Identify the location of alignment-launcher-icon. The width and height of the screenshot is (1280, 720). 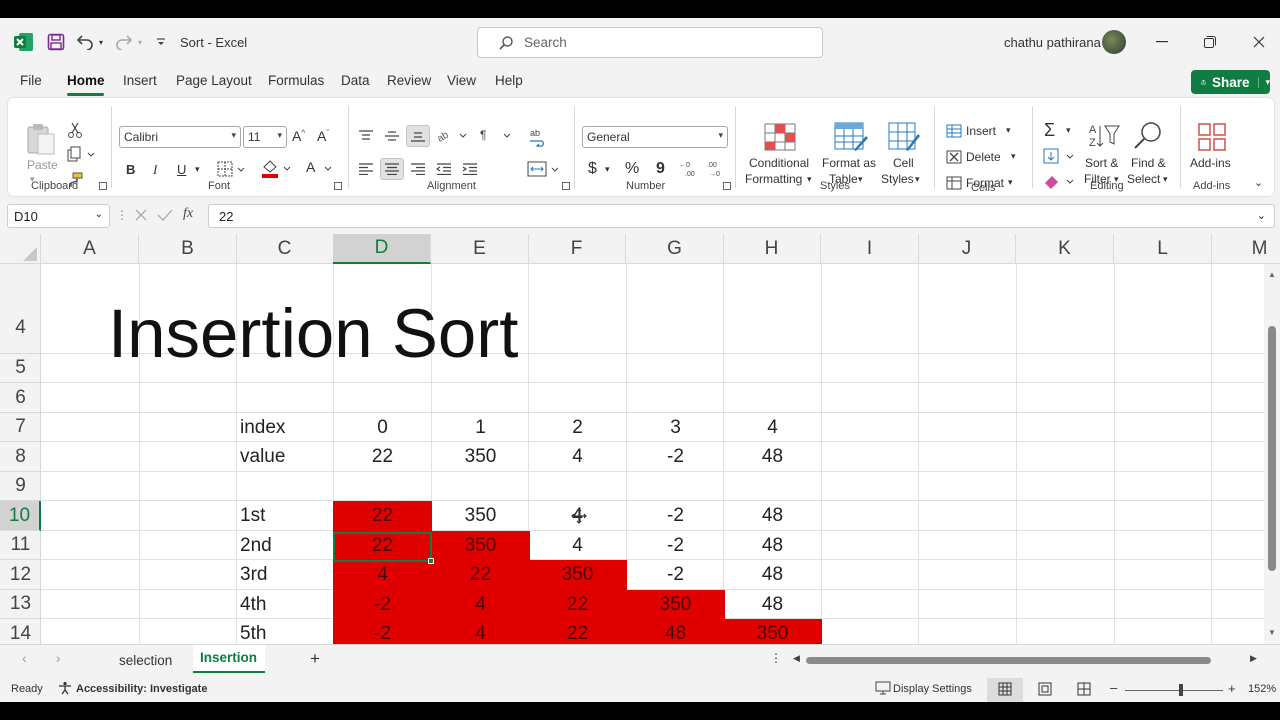
(566, 186).